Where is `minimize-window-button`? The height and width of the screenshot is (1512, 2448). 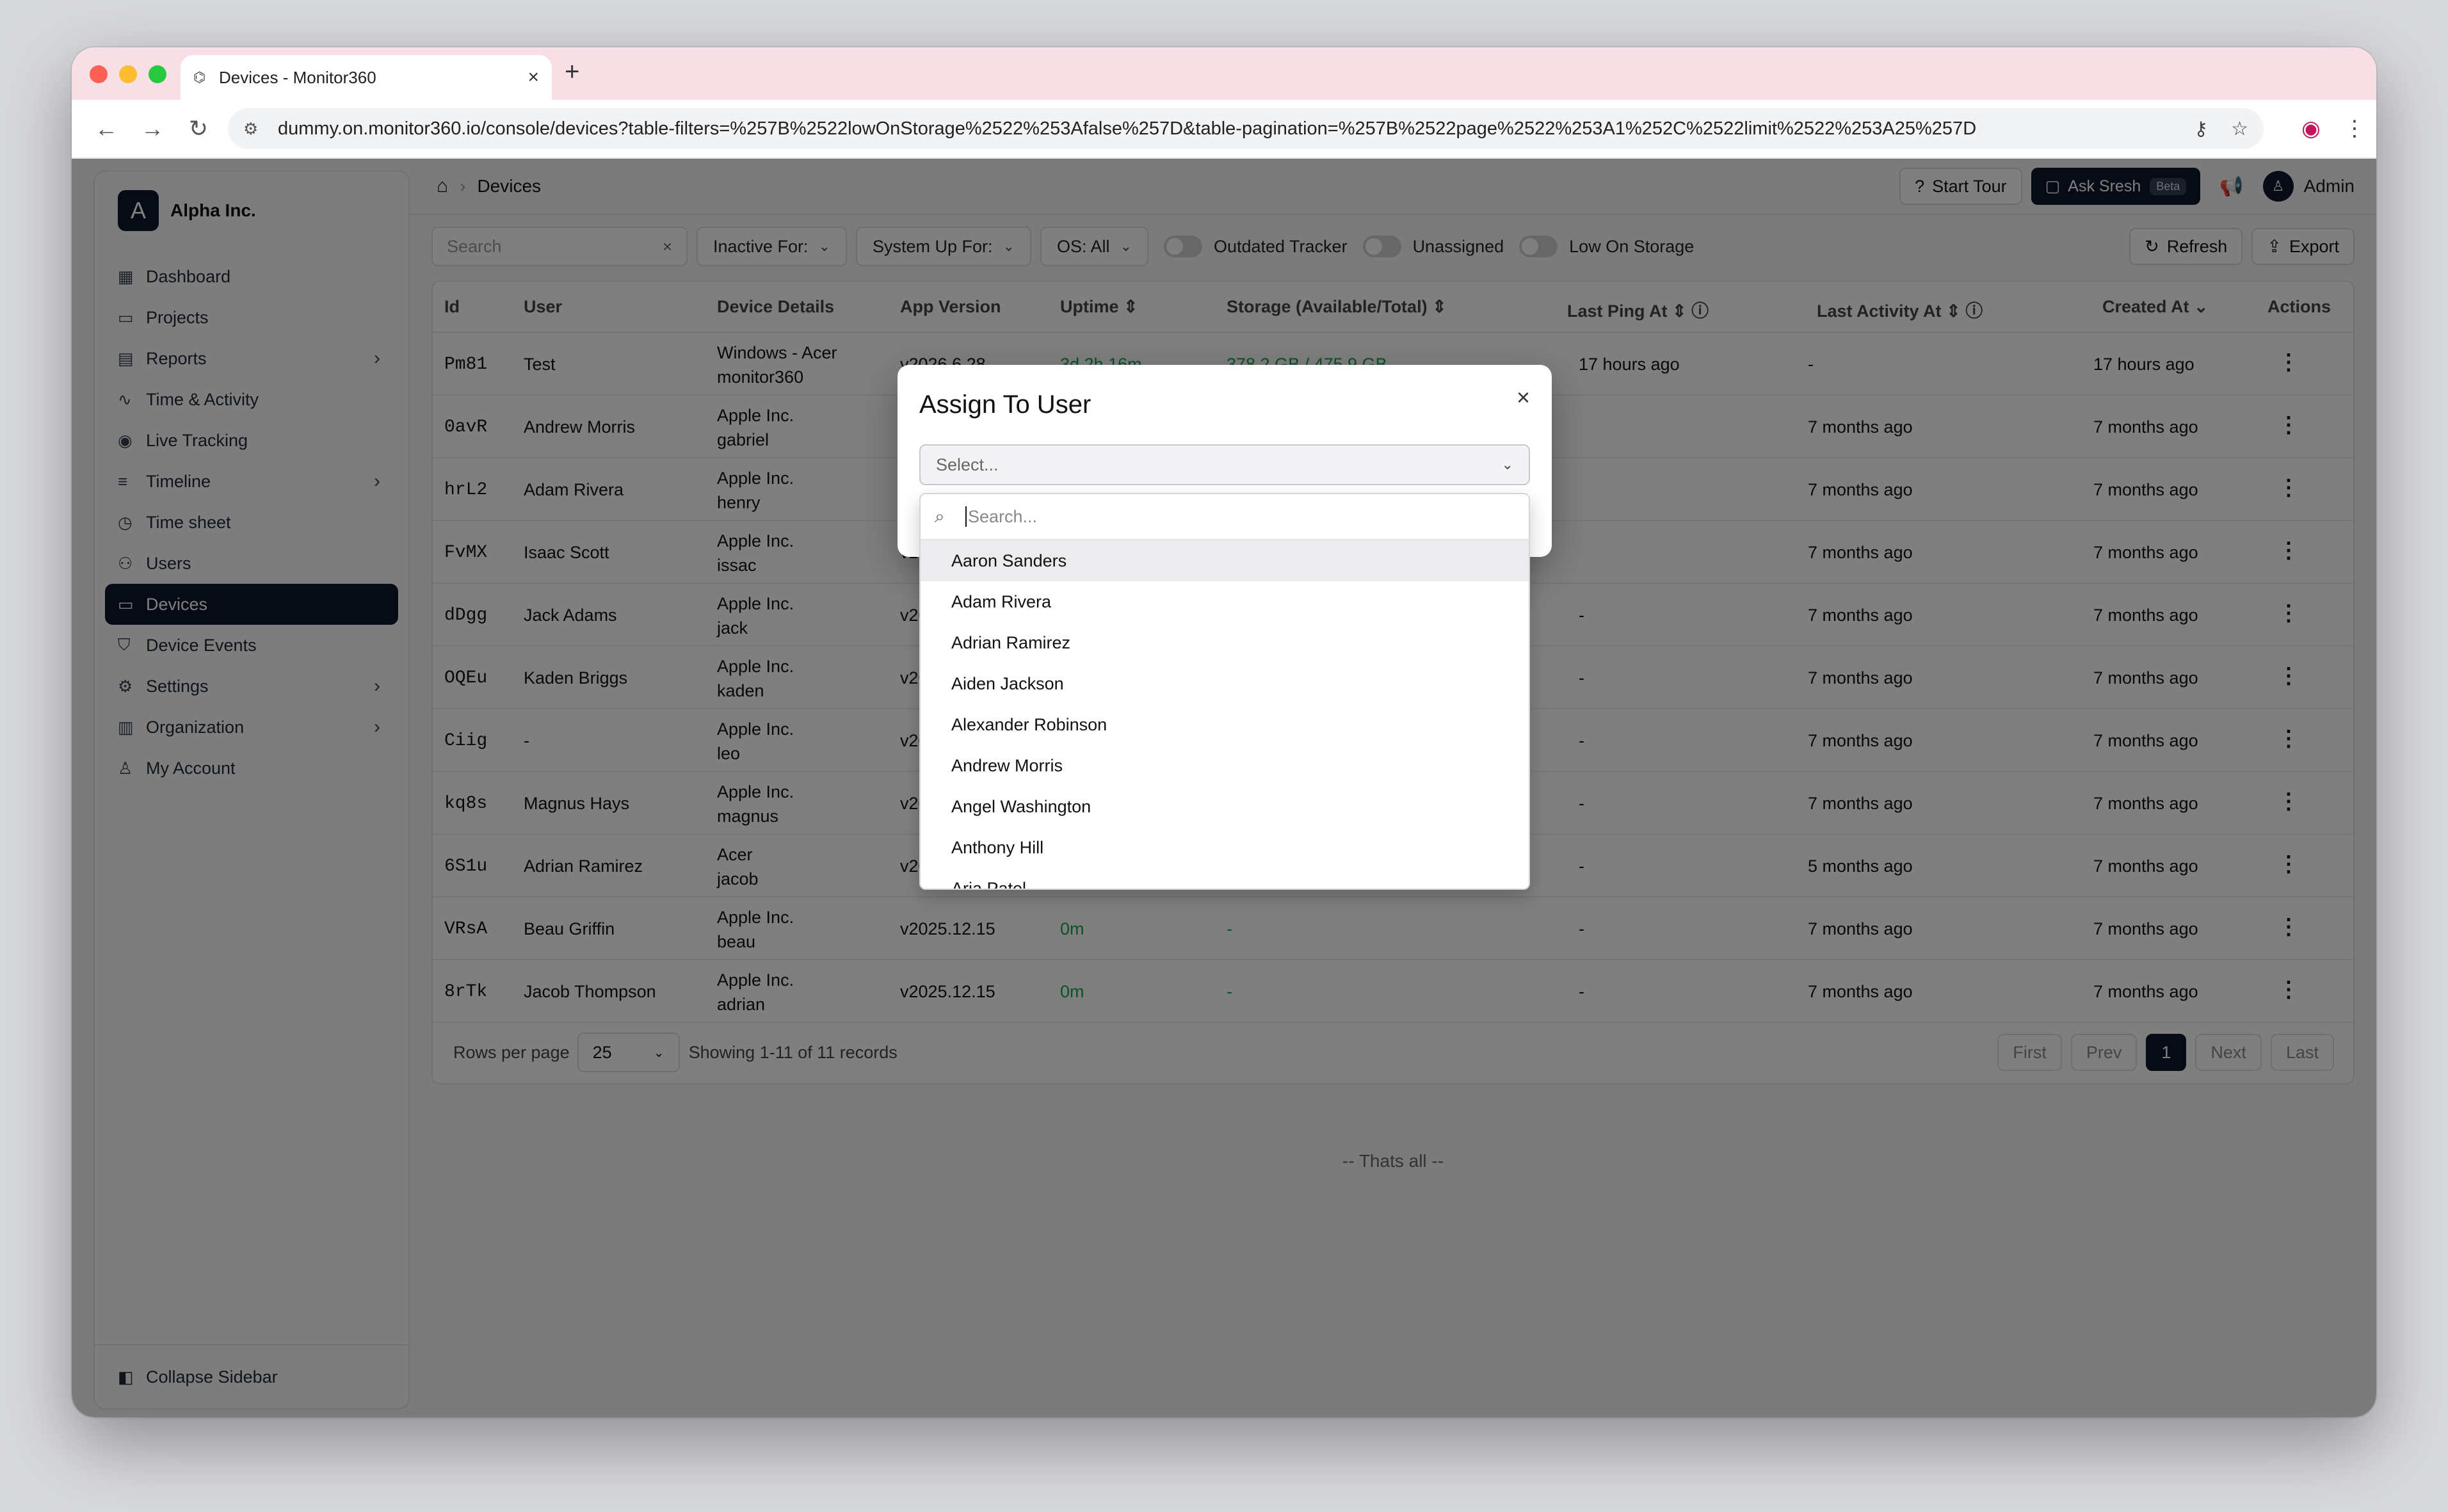 minimize-window-button is located at coordinates (128, 74).